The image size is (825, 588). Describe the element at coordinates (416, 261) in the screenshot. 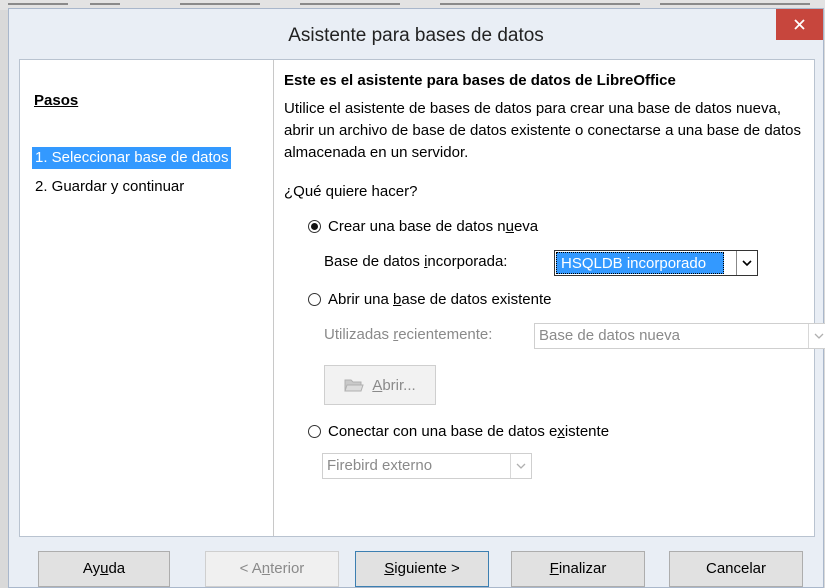

I see `embedded-database-label: Base de datos incorporada:` at that location.